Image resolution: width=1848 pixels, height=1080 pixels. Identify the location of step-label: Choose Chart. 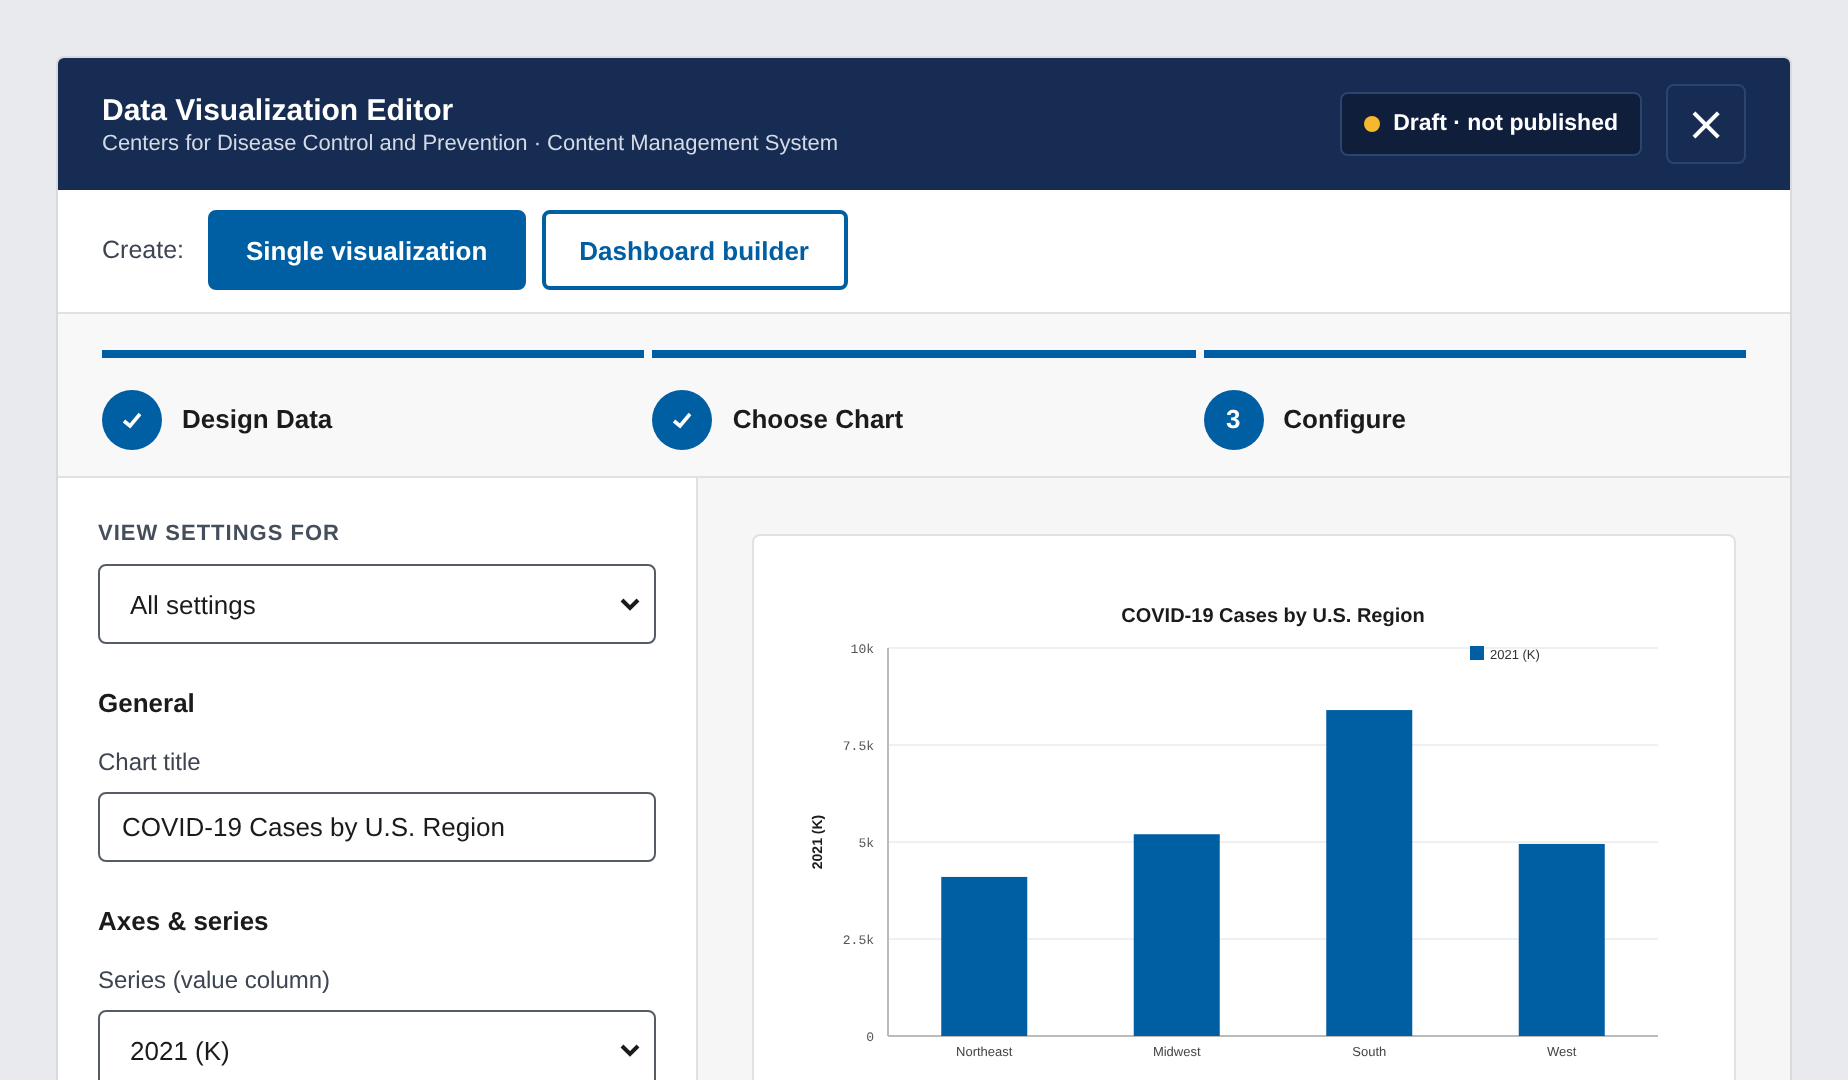
(818, 419).